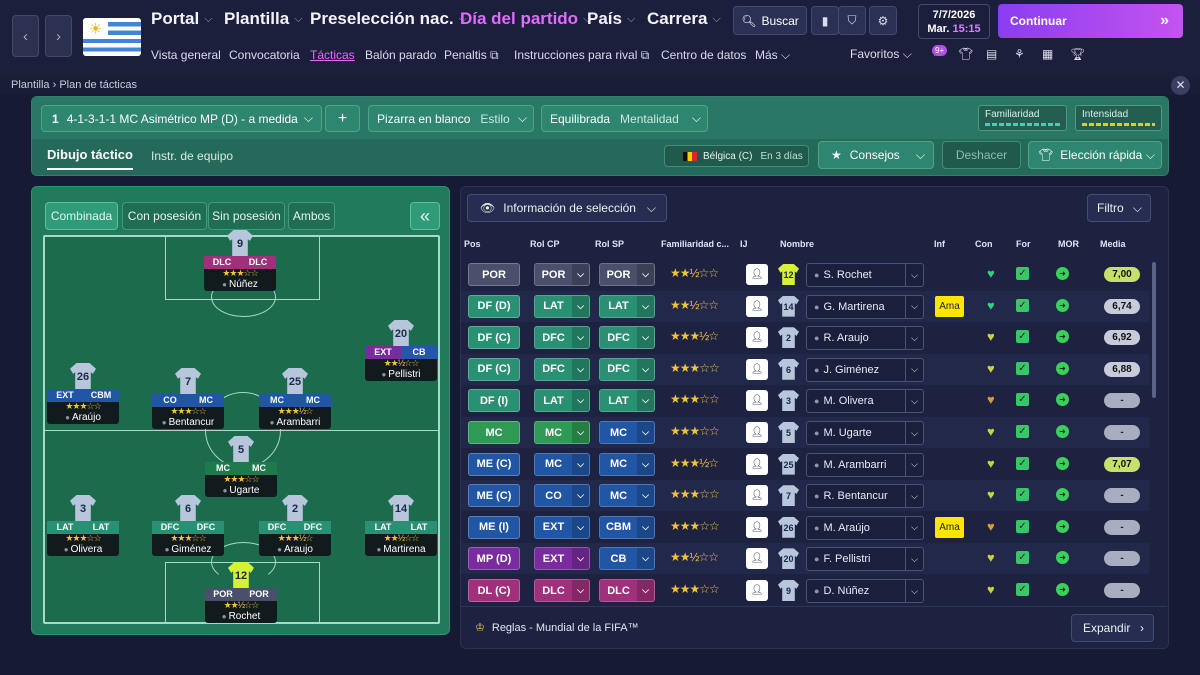 This screenshot has height=675, width=1200. I want to click on pitch-player-card: 3 LAT LAT ★★★☆☆ ● Olivera, so click(83, 525).